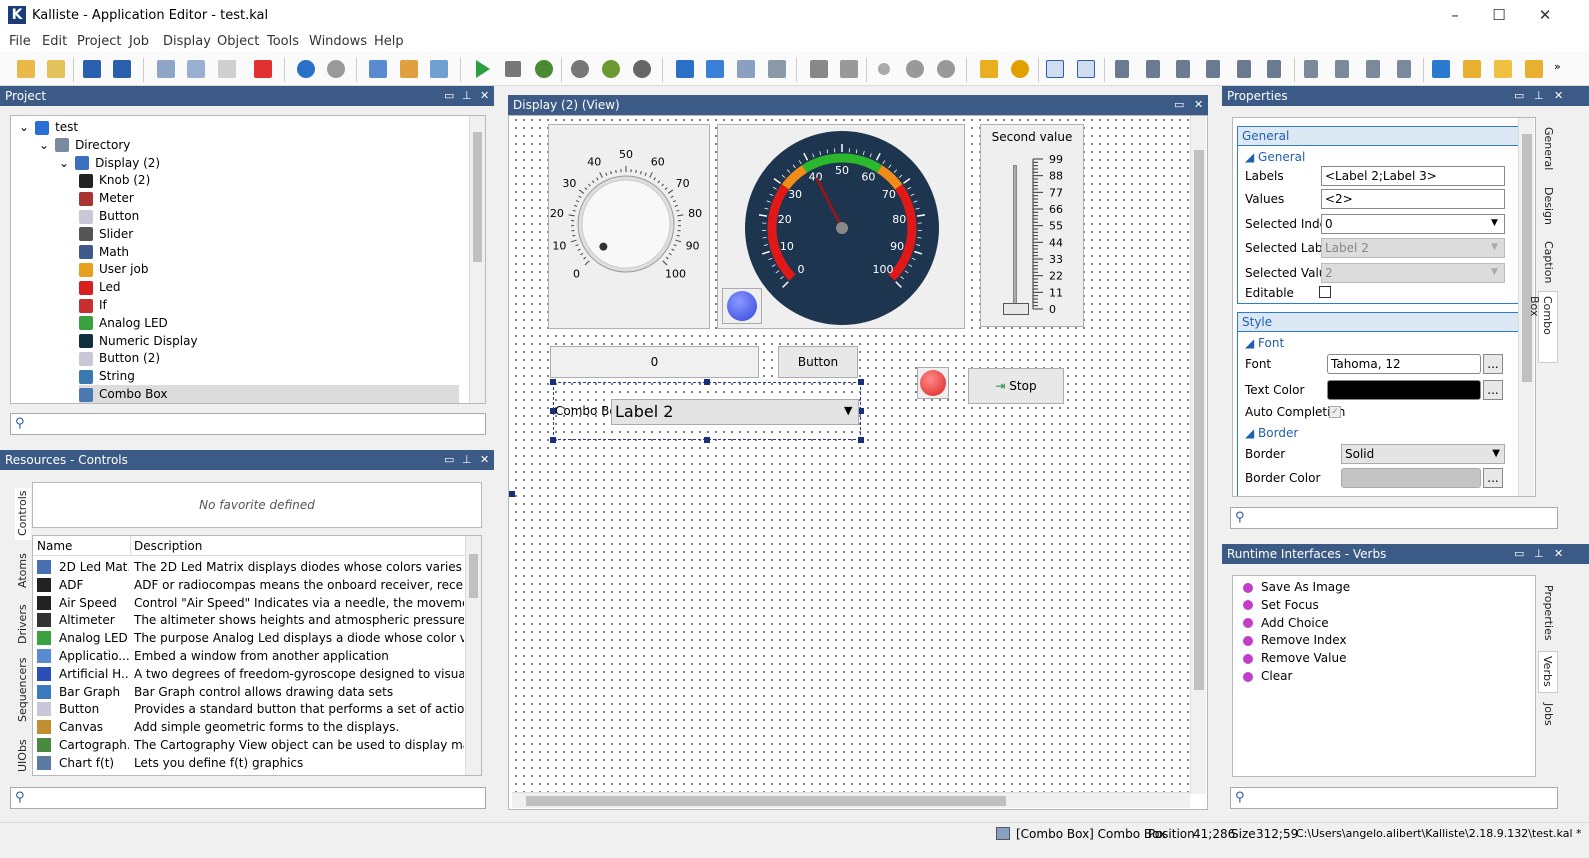 This screenshot has height=858, width=1589. What do you see at coordinates (1394, 798) in the screenshot?
I see `verbs-search-input: ⚲` at bounding box center [1394, 798].